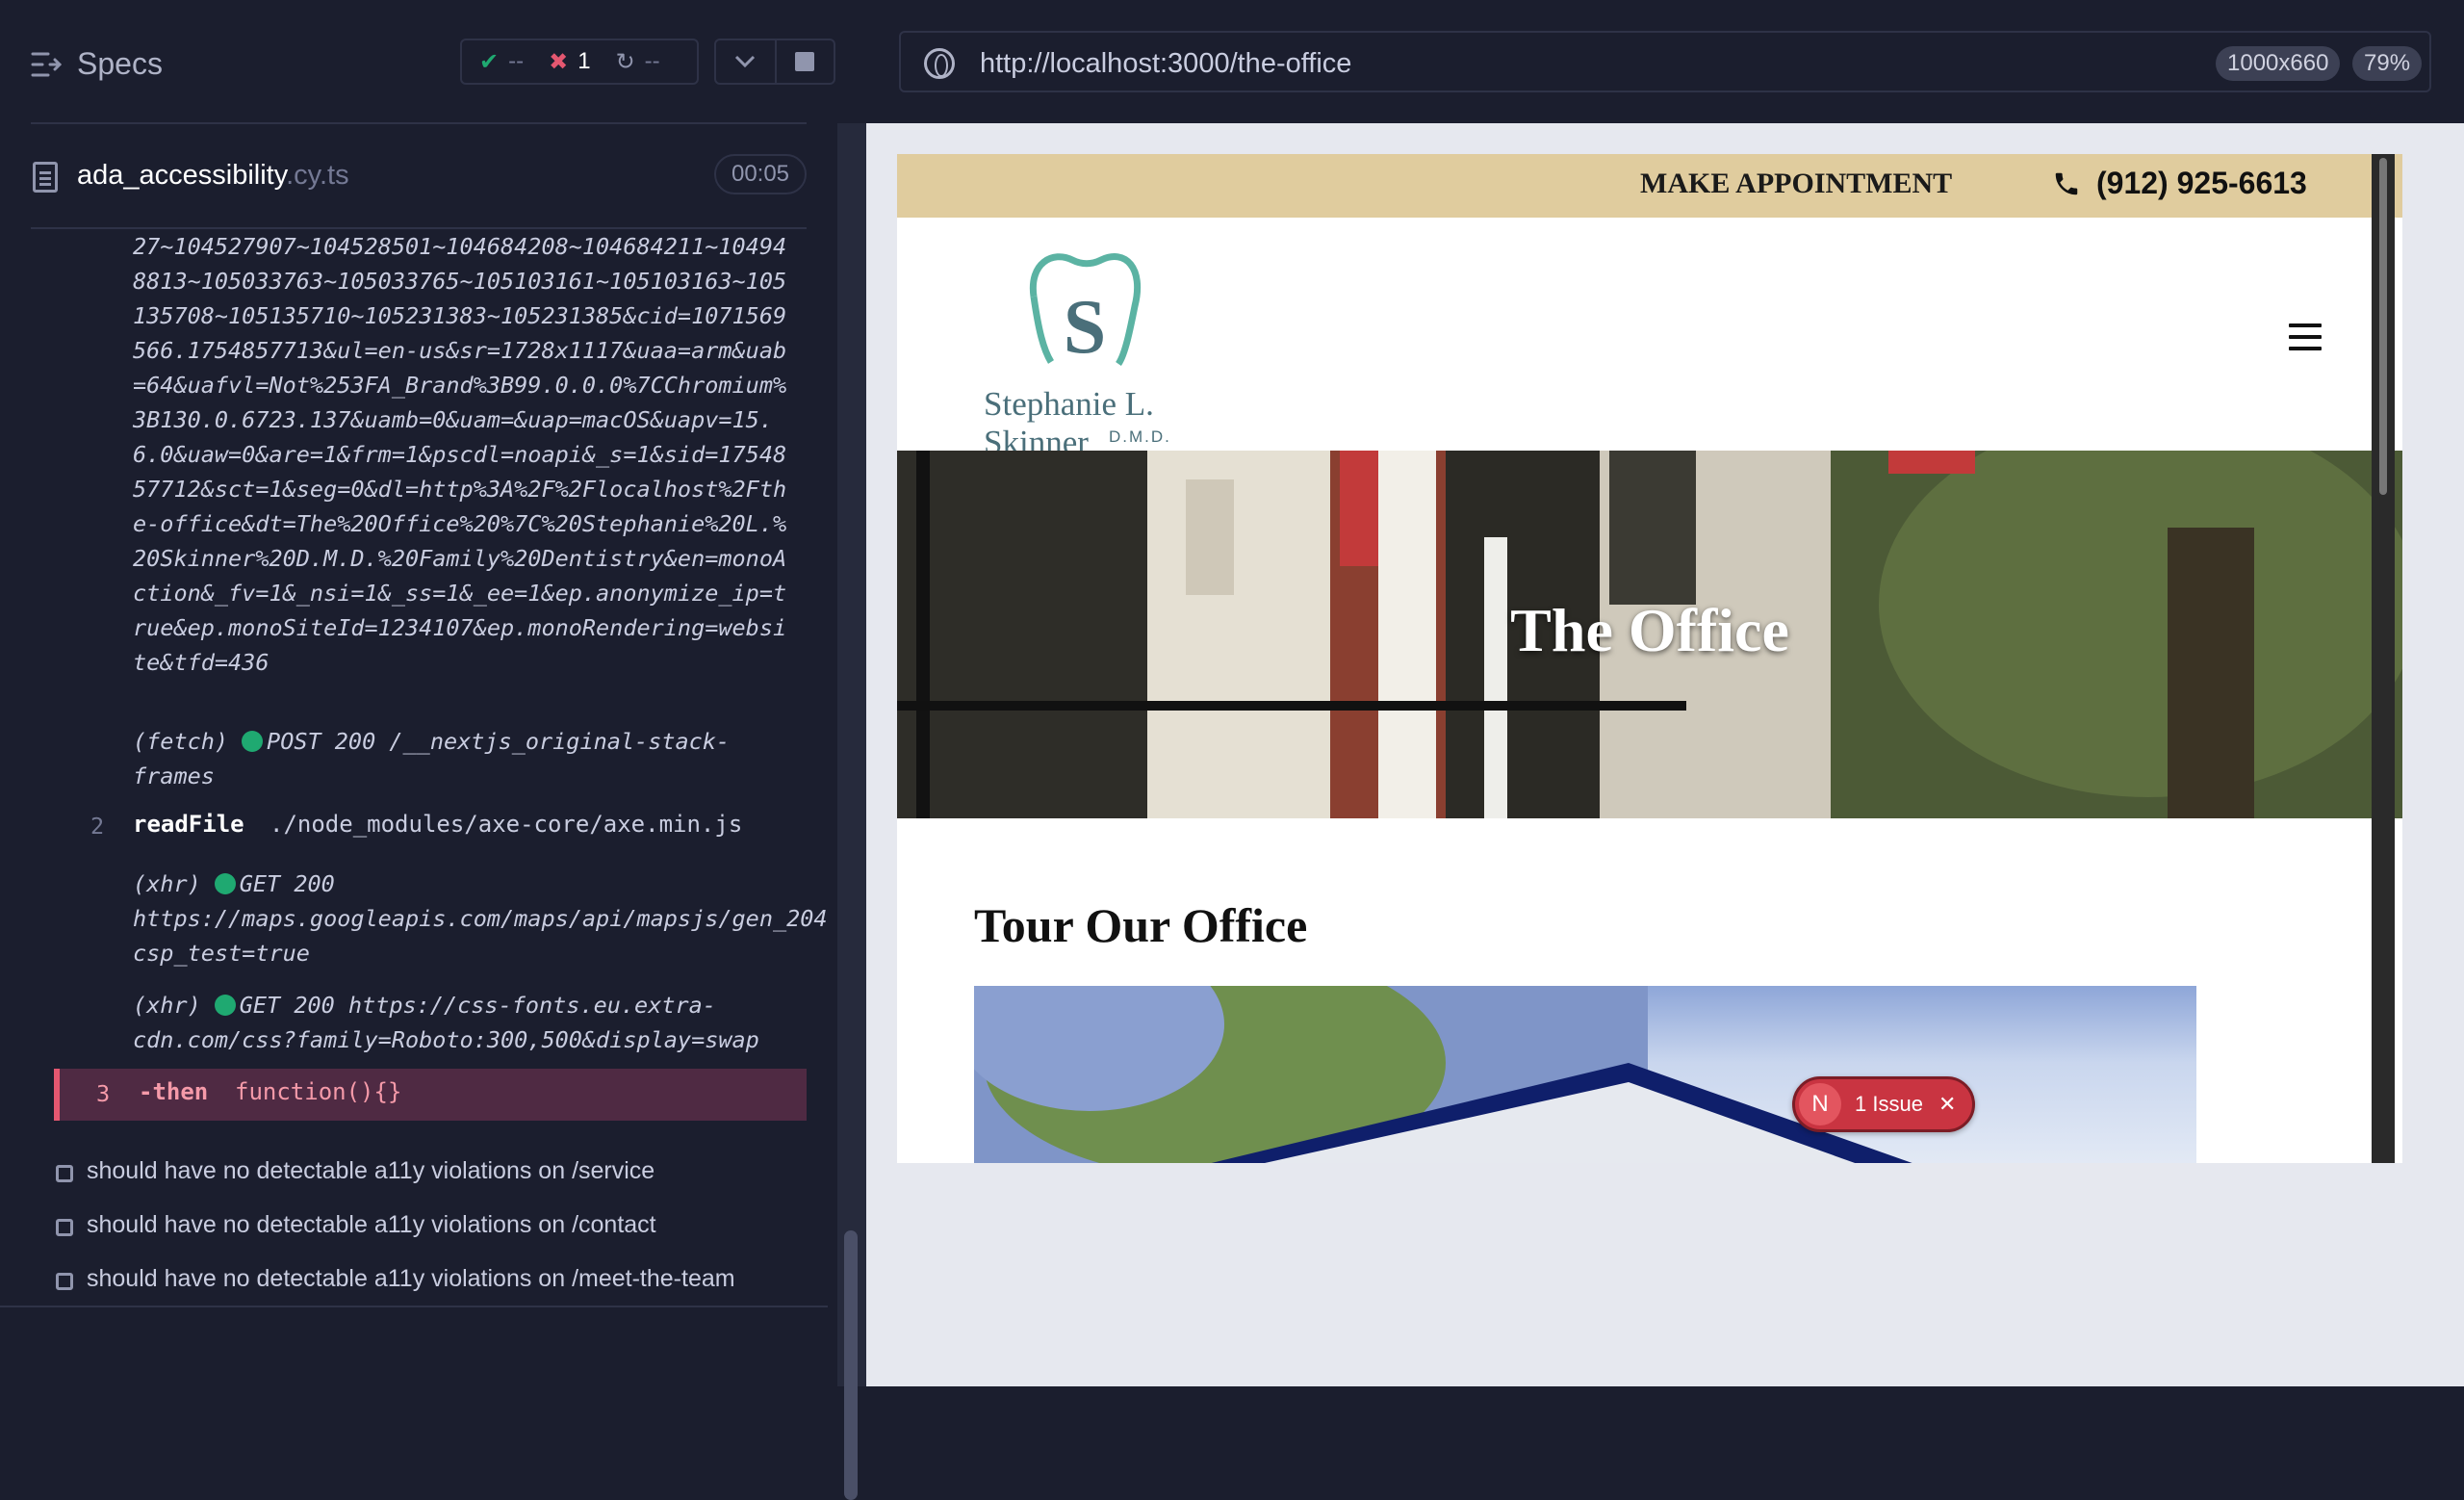 Image resolution: width=2464 pixels, height=1500 pixels. Describe the element at coordinates (570, 61) in the screenshot. I see `failed-stat: ✖ 1` at that location.